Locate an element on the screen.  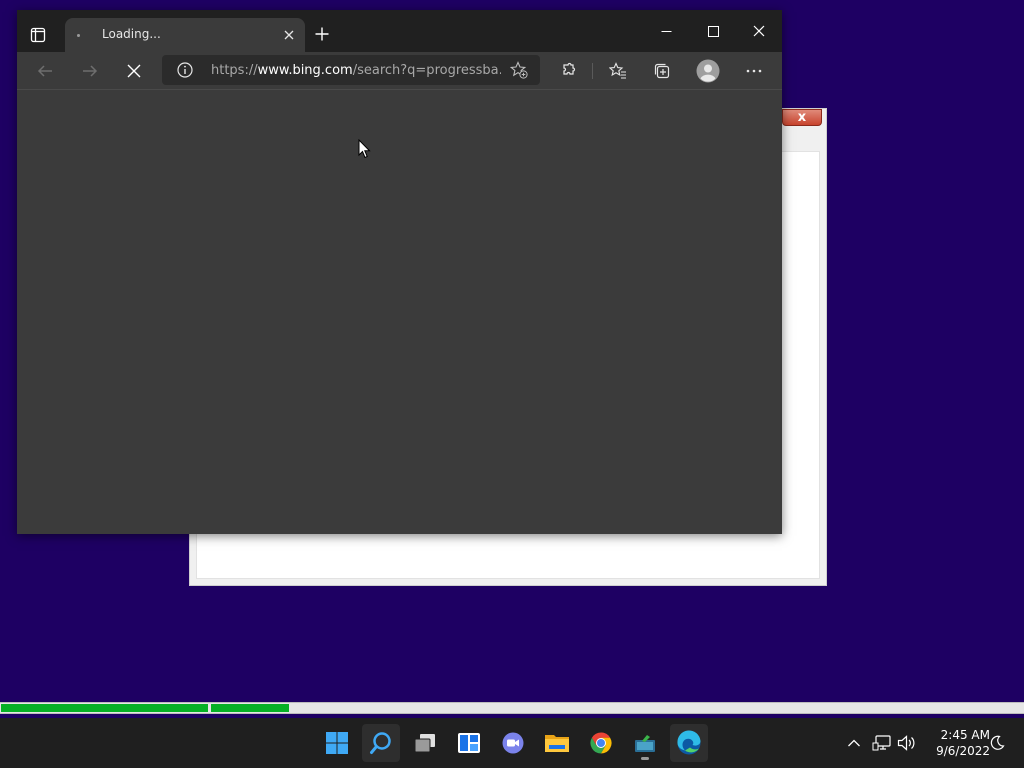
network-icon is located at coordinates (881, 743).